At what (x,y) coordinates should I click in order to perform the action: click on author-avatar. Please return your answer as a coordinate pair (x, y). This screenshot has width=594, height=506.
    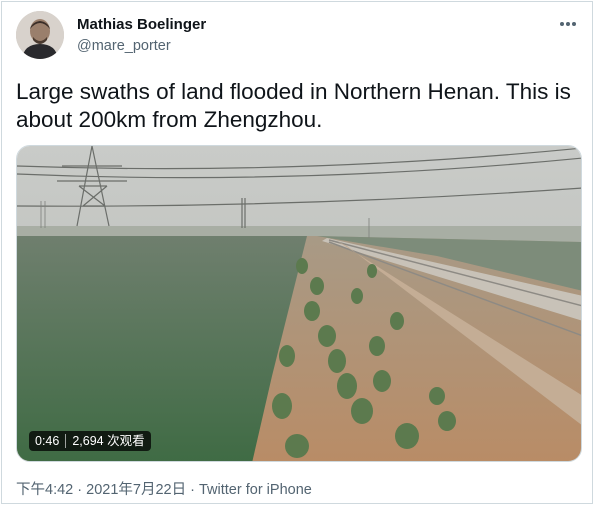
    Looking at the image, I should click on (40, 35).